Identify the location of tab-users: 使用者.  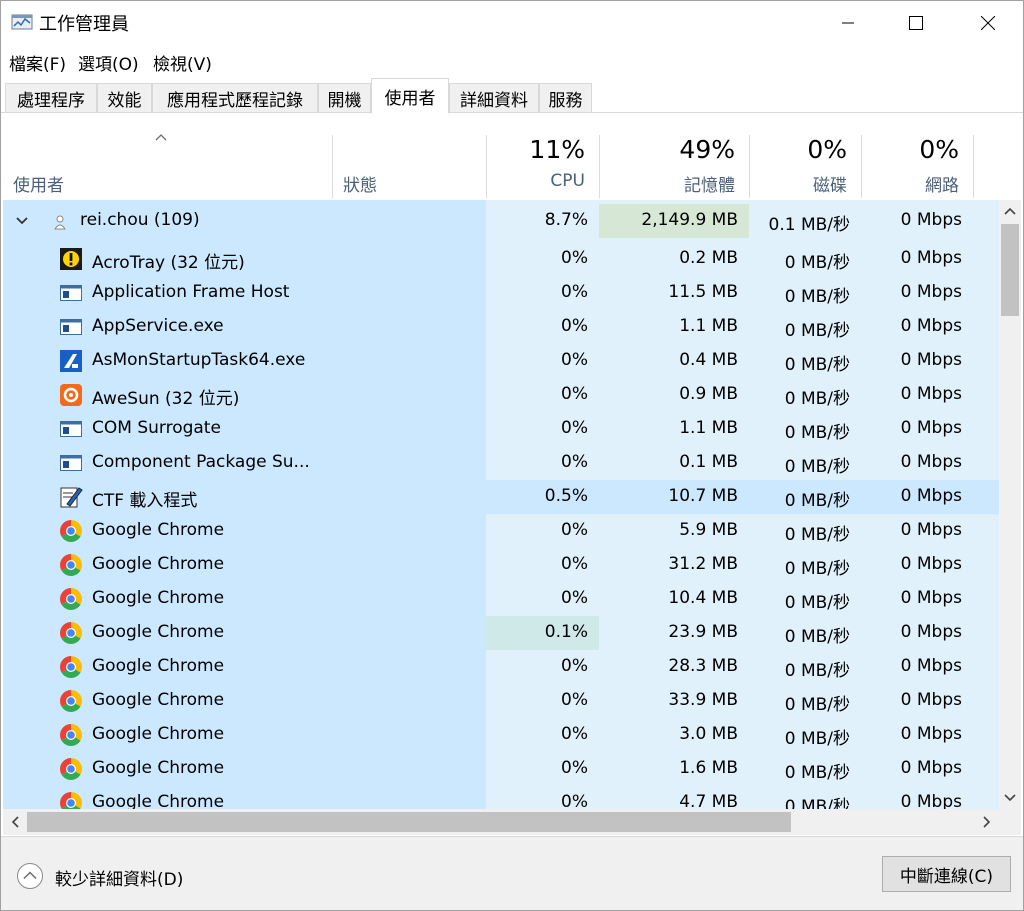
(410, 96).